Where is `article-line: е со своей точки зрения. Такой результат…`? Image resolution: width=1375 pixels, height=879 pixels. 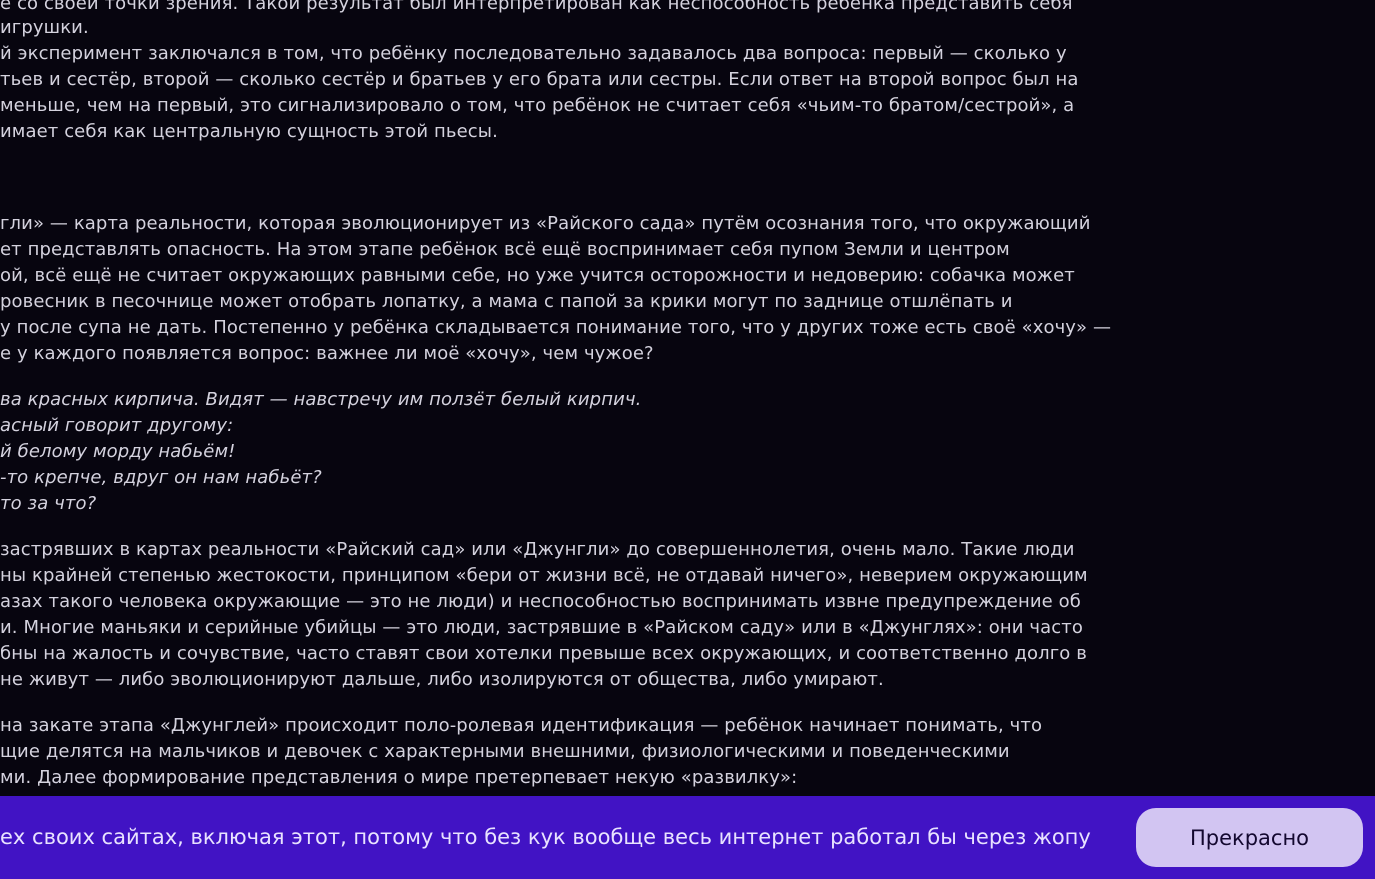 article-line: е со своей точки зрения. Такой результат… is located at coordinates (536, 7).